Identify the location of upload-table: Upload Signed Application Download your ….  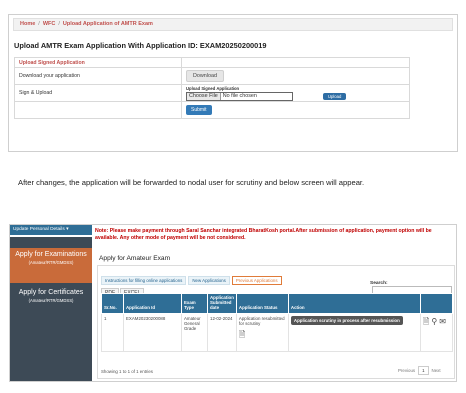
(212, 88).